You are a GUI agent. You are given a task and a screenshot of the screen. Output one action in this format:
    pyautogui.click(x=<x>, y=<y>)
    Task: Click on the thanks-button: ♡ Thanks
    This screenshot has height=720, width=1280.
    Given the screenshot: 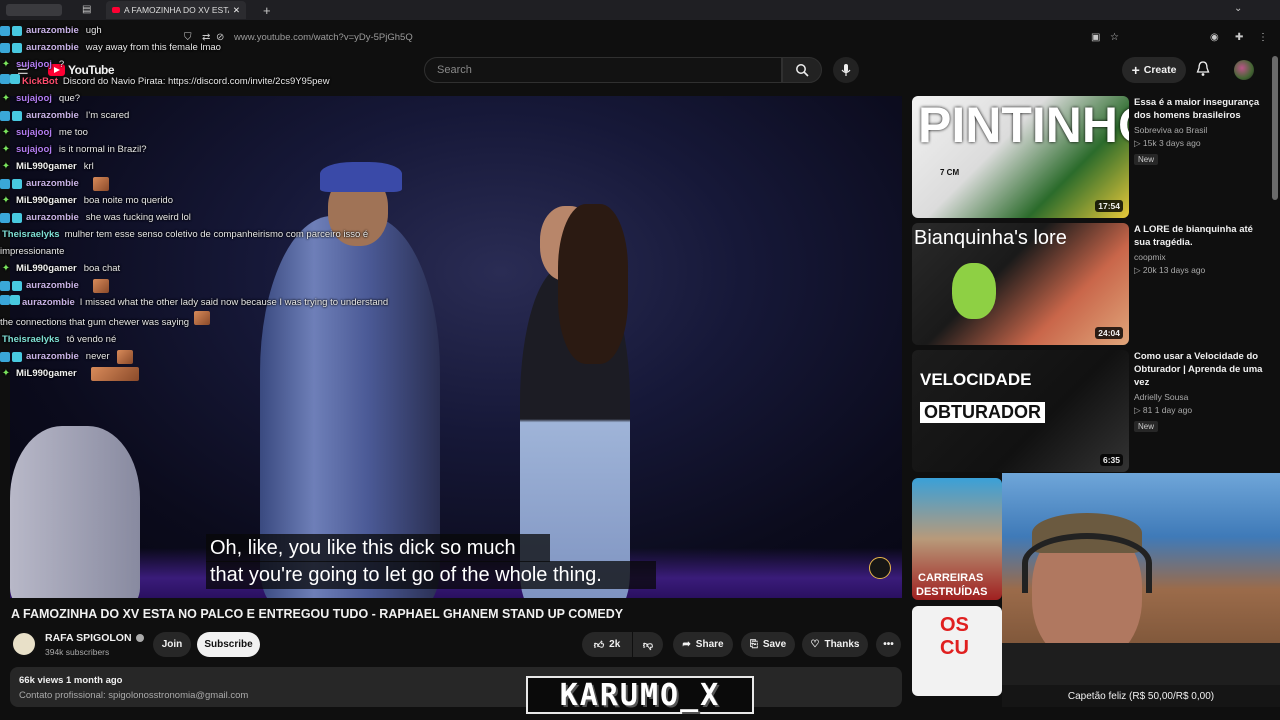 What is the action you would take?
    pyautogui.click(x=835, y=644)
    